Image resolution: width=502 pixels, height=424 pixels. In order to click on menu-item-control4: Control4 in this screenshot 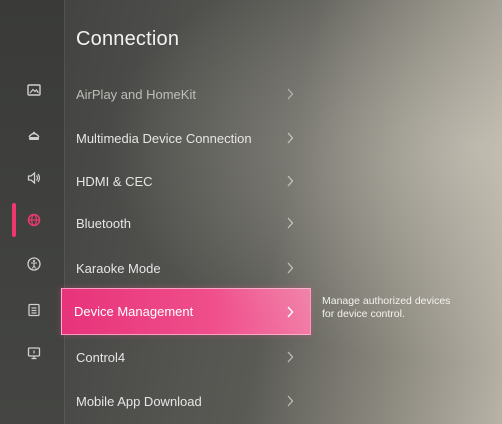, I will do `click(187, 357)`.